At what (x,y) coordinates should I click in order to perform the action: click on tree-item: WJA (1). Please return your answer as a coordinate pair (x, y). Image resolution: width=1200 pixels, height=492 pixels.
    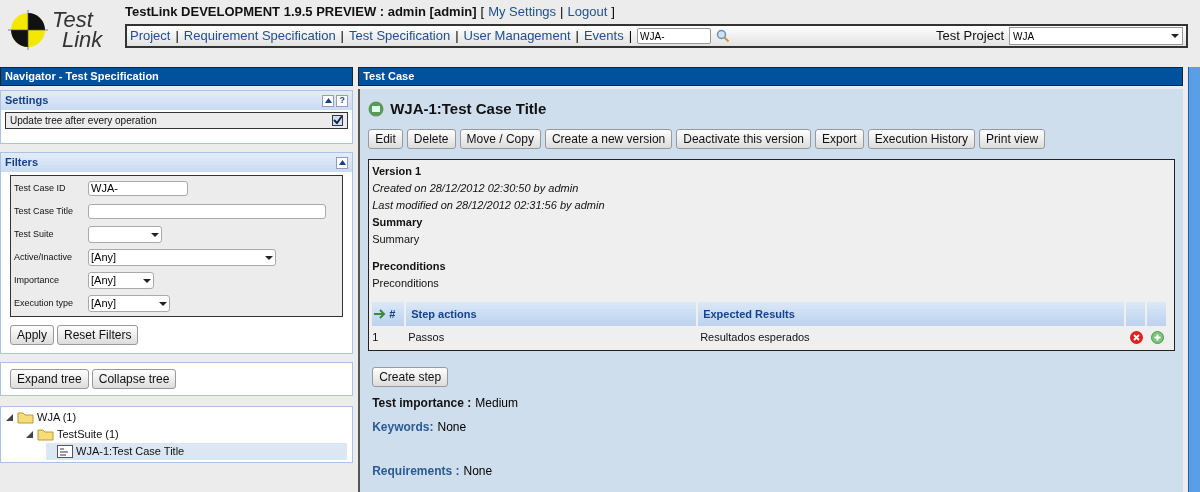
    Looking at the image, I should click on (57, 417).